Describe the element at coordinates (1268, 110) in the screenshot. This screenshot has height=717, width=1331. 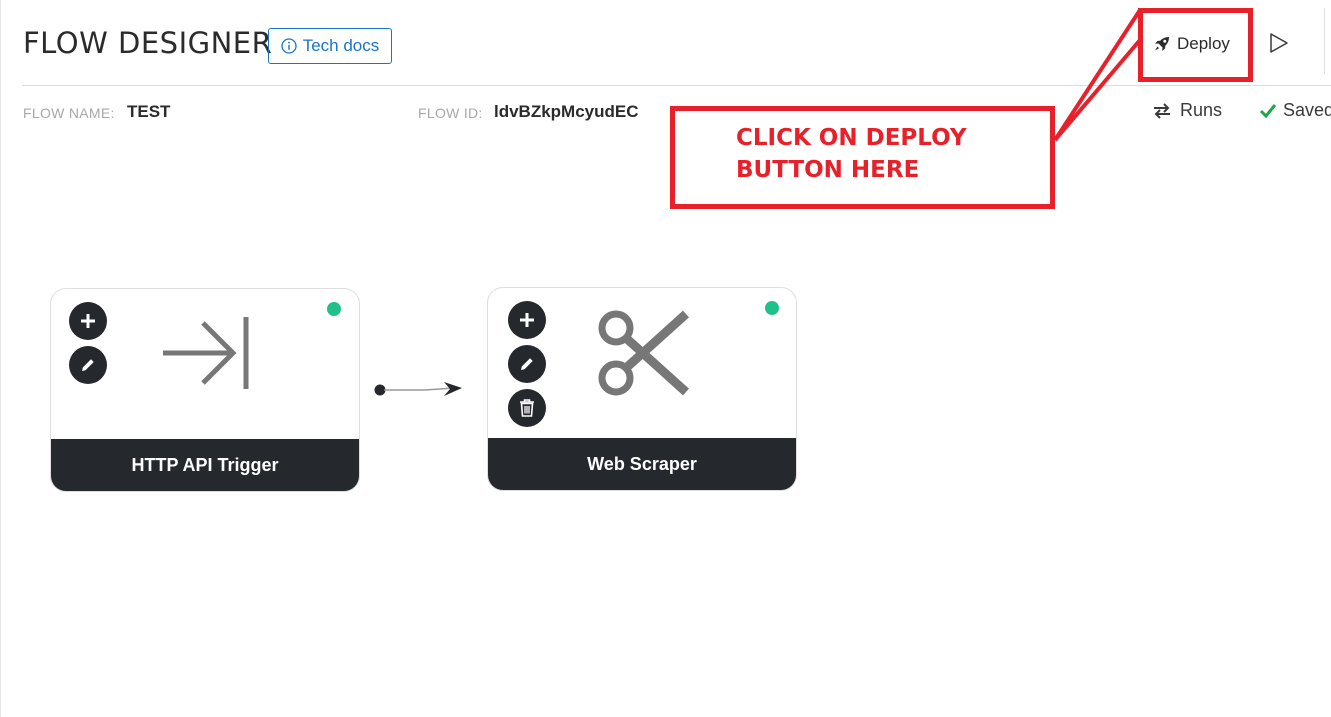
I see `check-icon` at that location.